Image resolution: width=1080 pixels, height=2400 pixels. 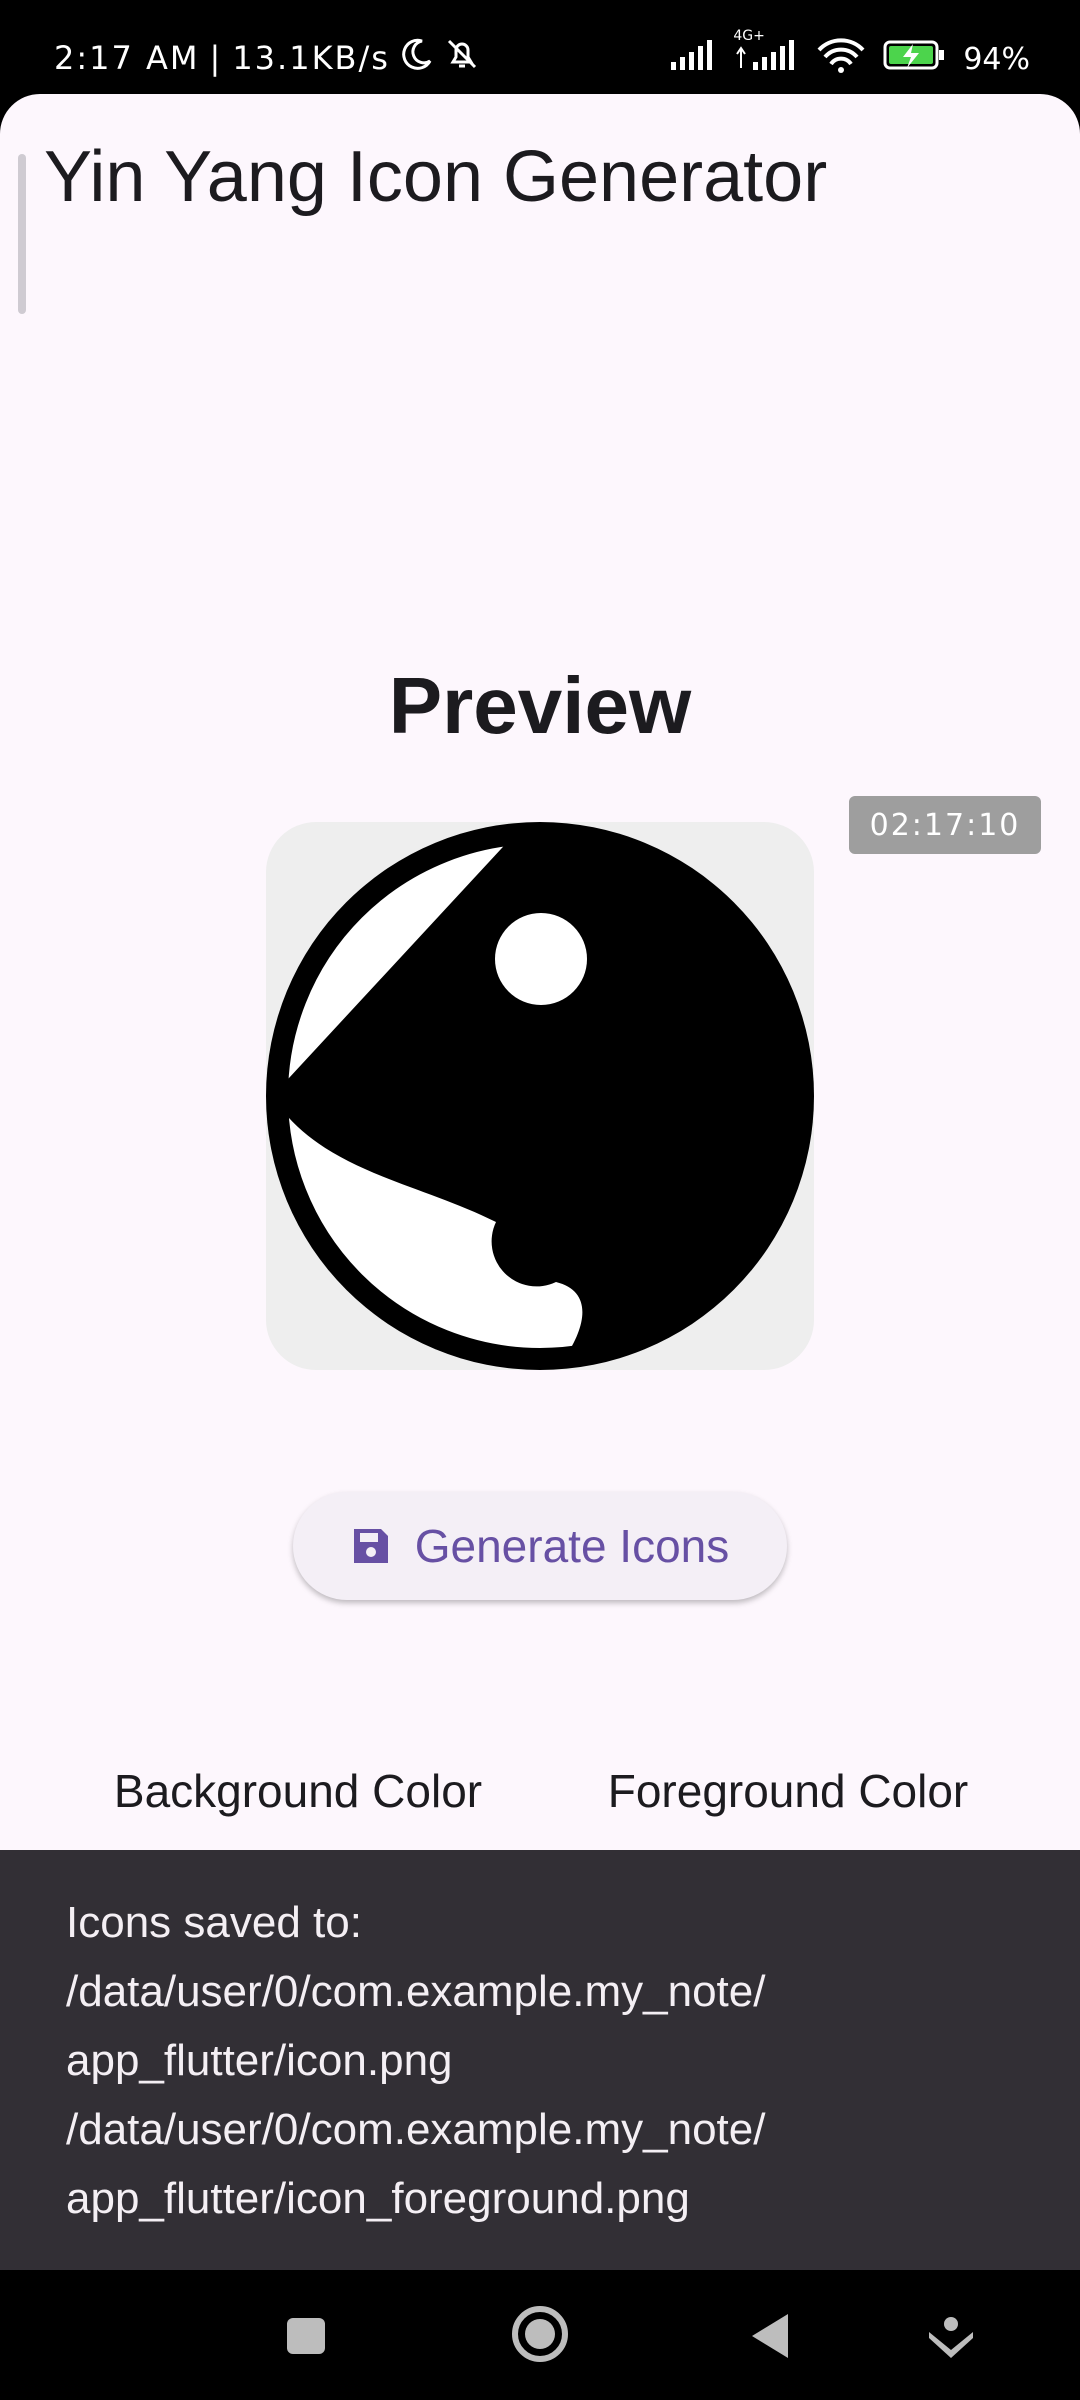 I want to click on network-label: 4G+, so click(x=749, y=36).